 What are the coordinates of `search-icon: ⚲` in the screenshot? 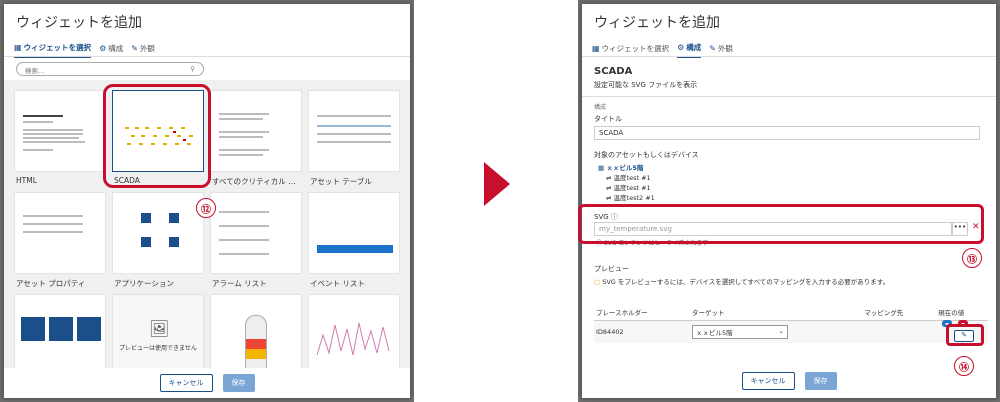 It's located at (192, 69).